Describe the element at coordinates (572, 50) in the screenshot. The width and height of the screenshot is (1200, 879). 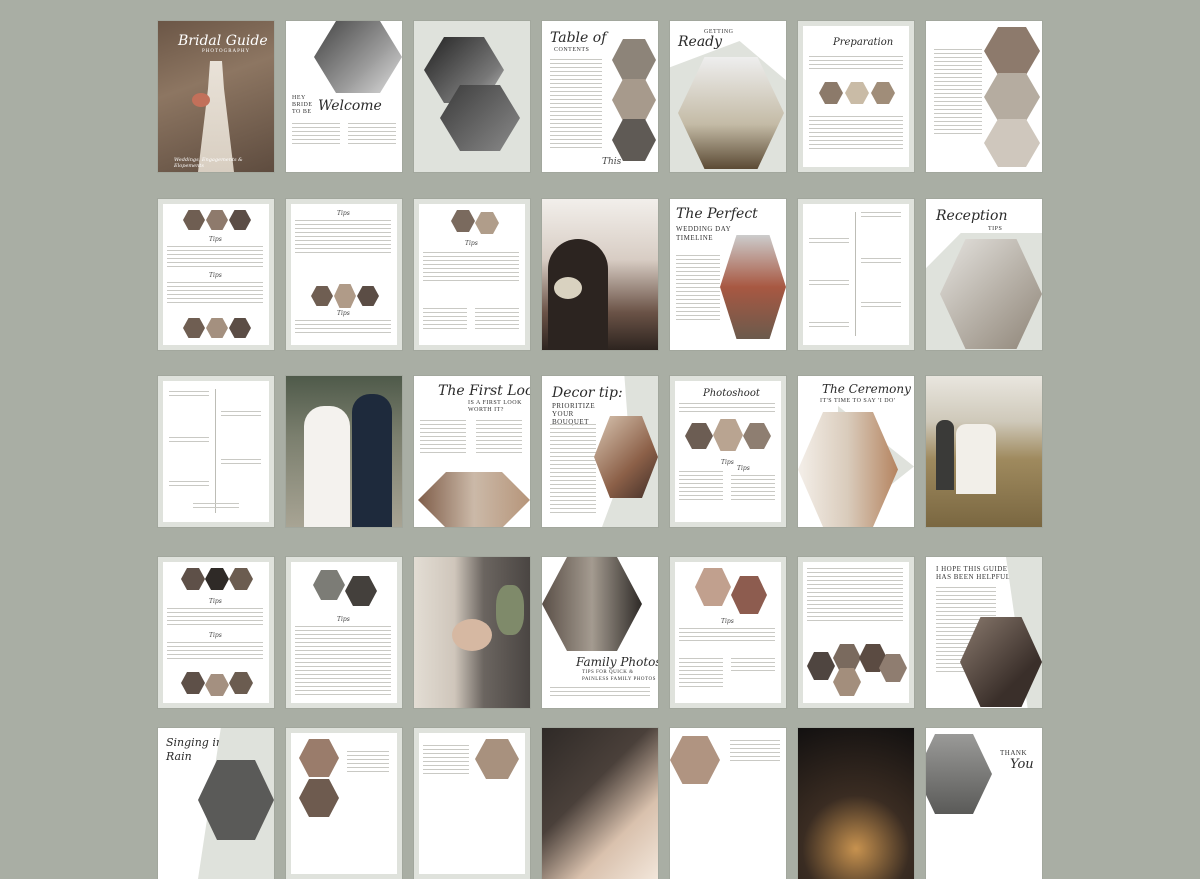
I see `toc-subtitle: CONTENTS` at that location.